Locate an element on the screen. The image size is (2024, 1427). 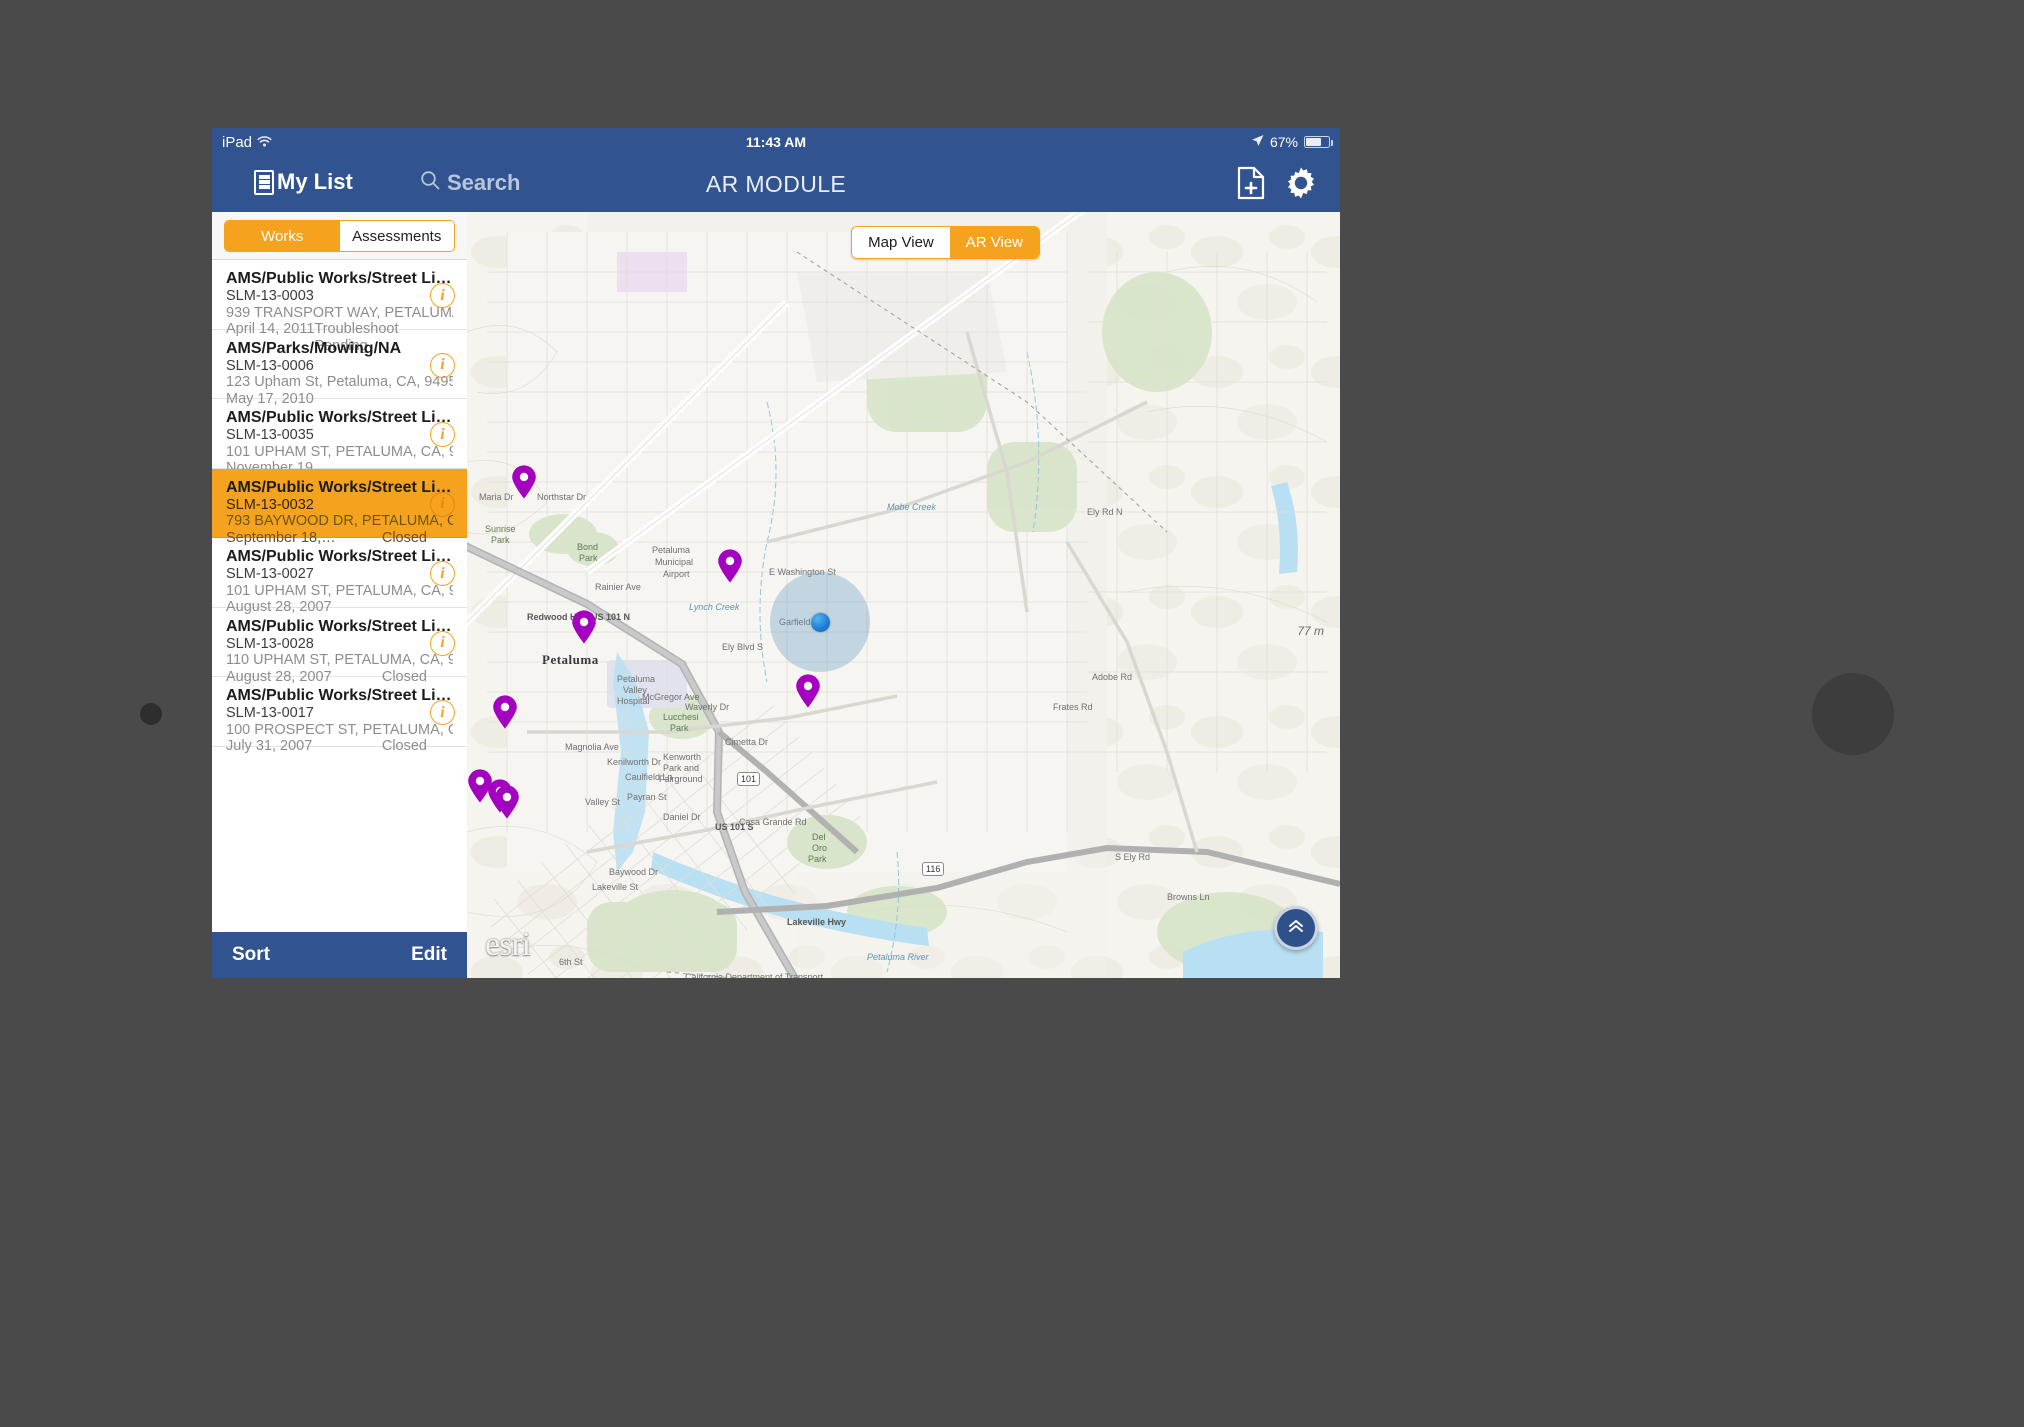
segmented-control-wrapper: Works Assessments is located at coordinates (339, 236).